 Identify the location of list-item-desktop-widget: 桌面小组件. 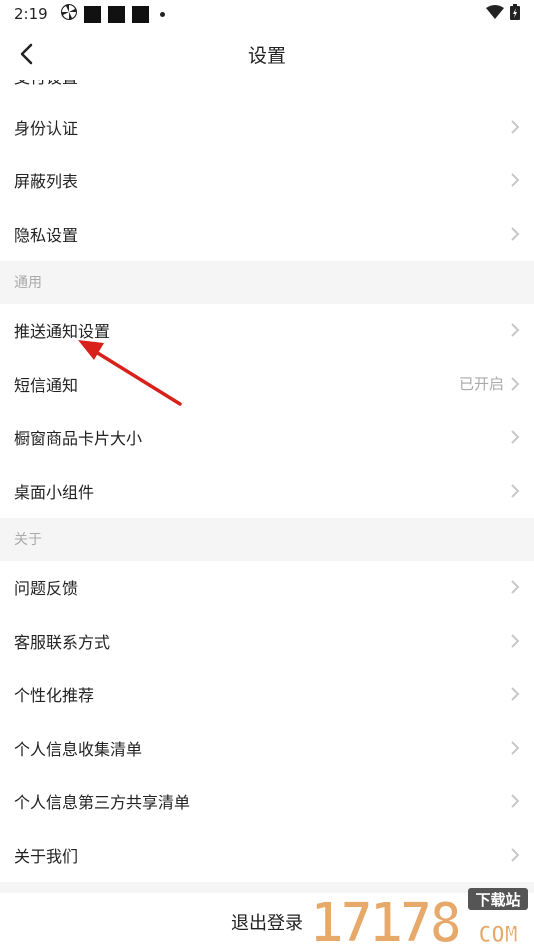
(267, 491).